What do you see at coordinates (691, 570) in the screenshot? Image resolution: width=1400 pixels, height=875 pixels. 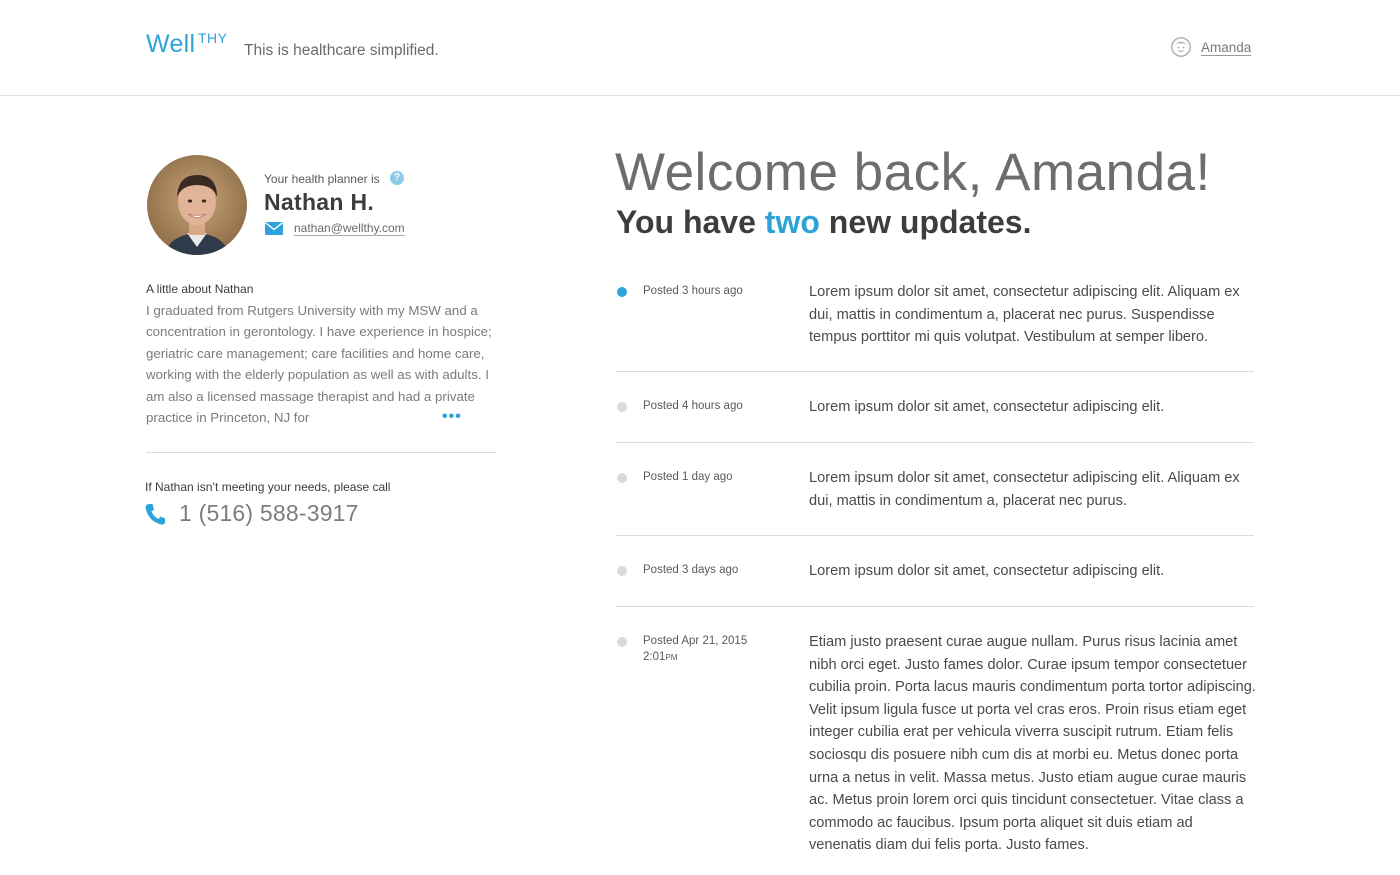 I see `update-posted-time: Posted 3 days ago` at bounding box center [691, 570].